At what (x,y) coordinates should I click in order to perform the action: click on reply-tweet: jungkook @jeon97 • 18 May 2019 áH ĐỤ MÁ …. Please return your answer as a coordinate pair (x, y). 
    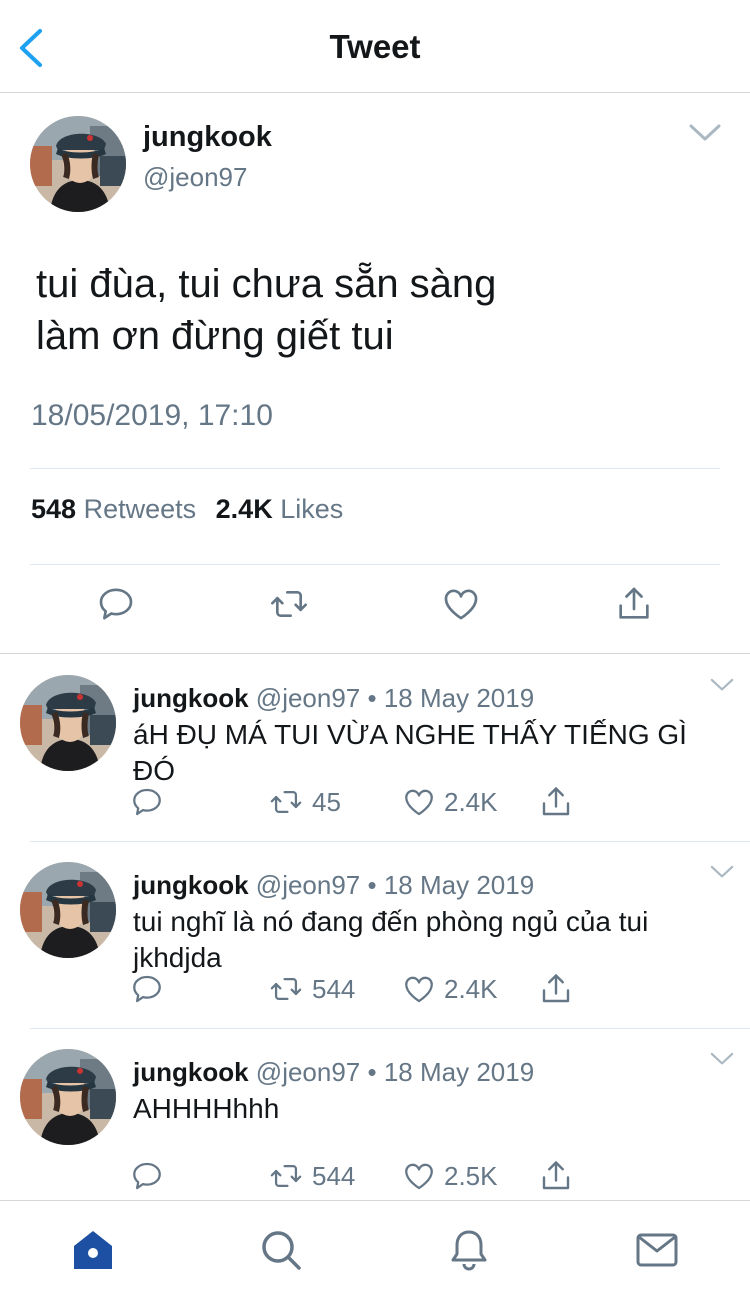
    Looking at the image, I should click on (375, 748).